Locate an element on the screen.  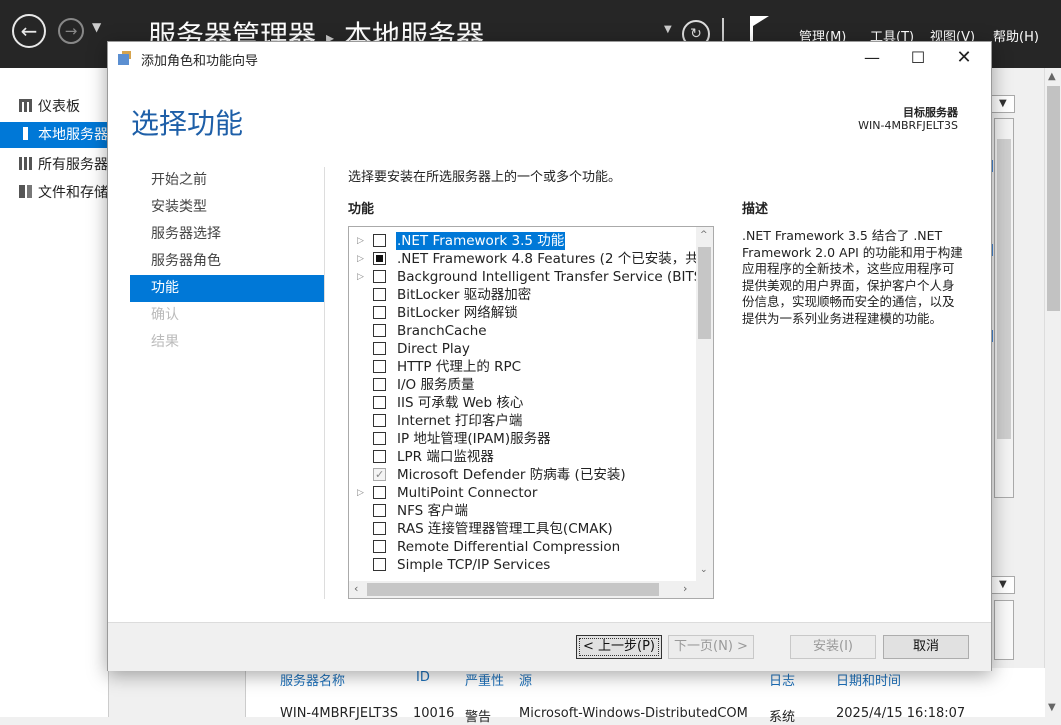
features-scrollbar-thumb is located at coordinates (704, 293).